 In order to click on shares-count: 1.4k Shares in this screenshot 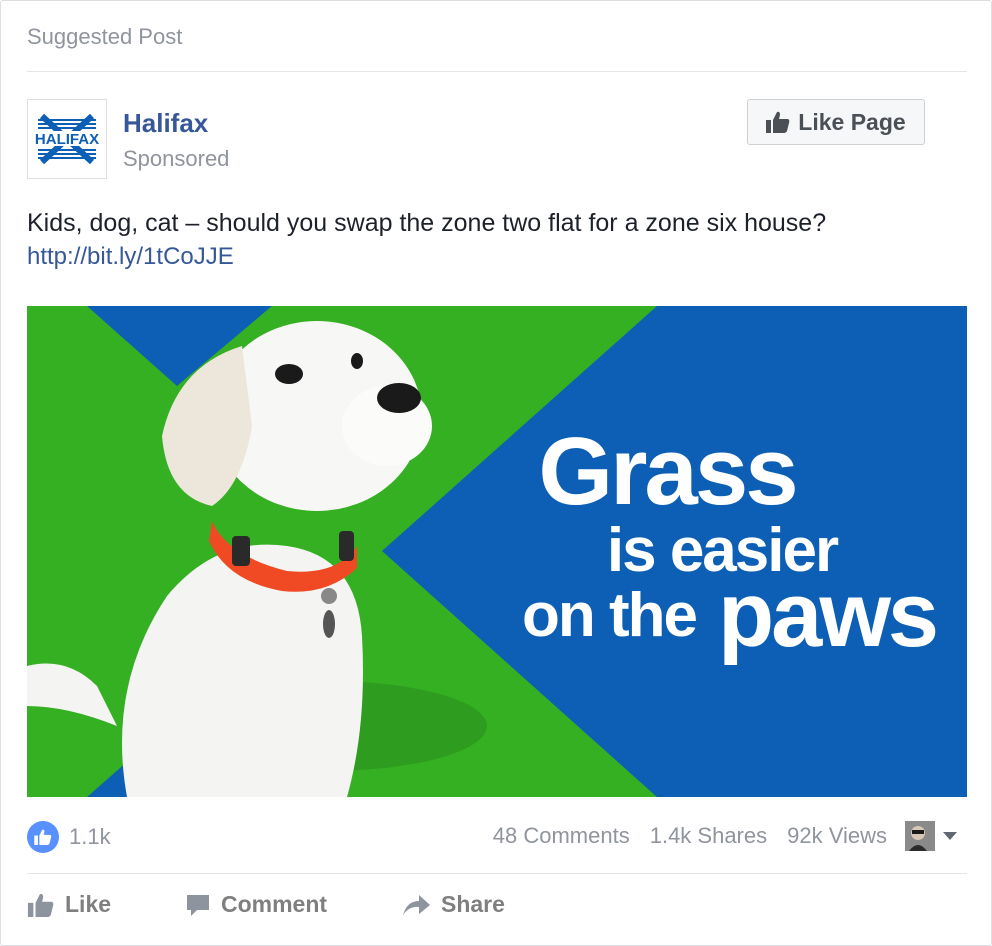, I will do `click(708, 836)`.